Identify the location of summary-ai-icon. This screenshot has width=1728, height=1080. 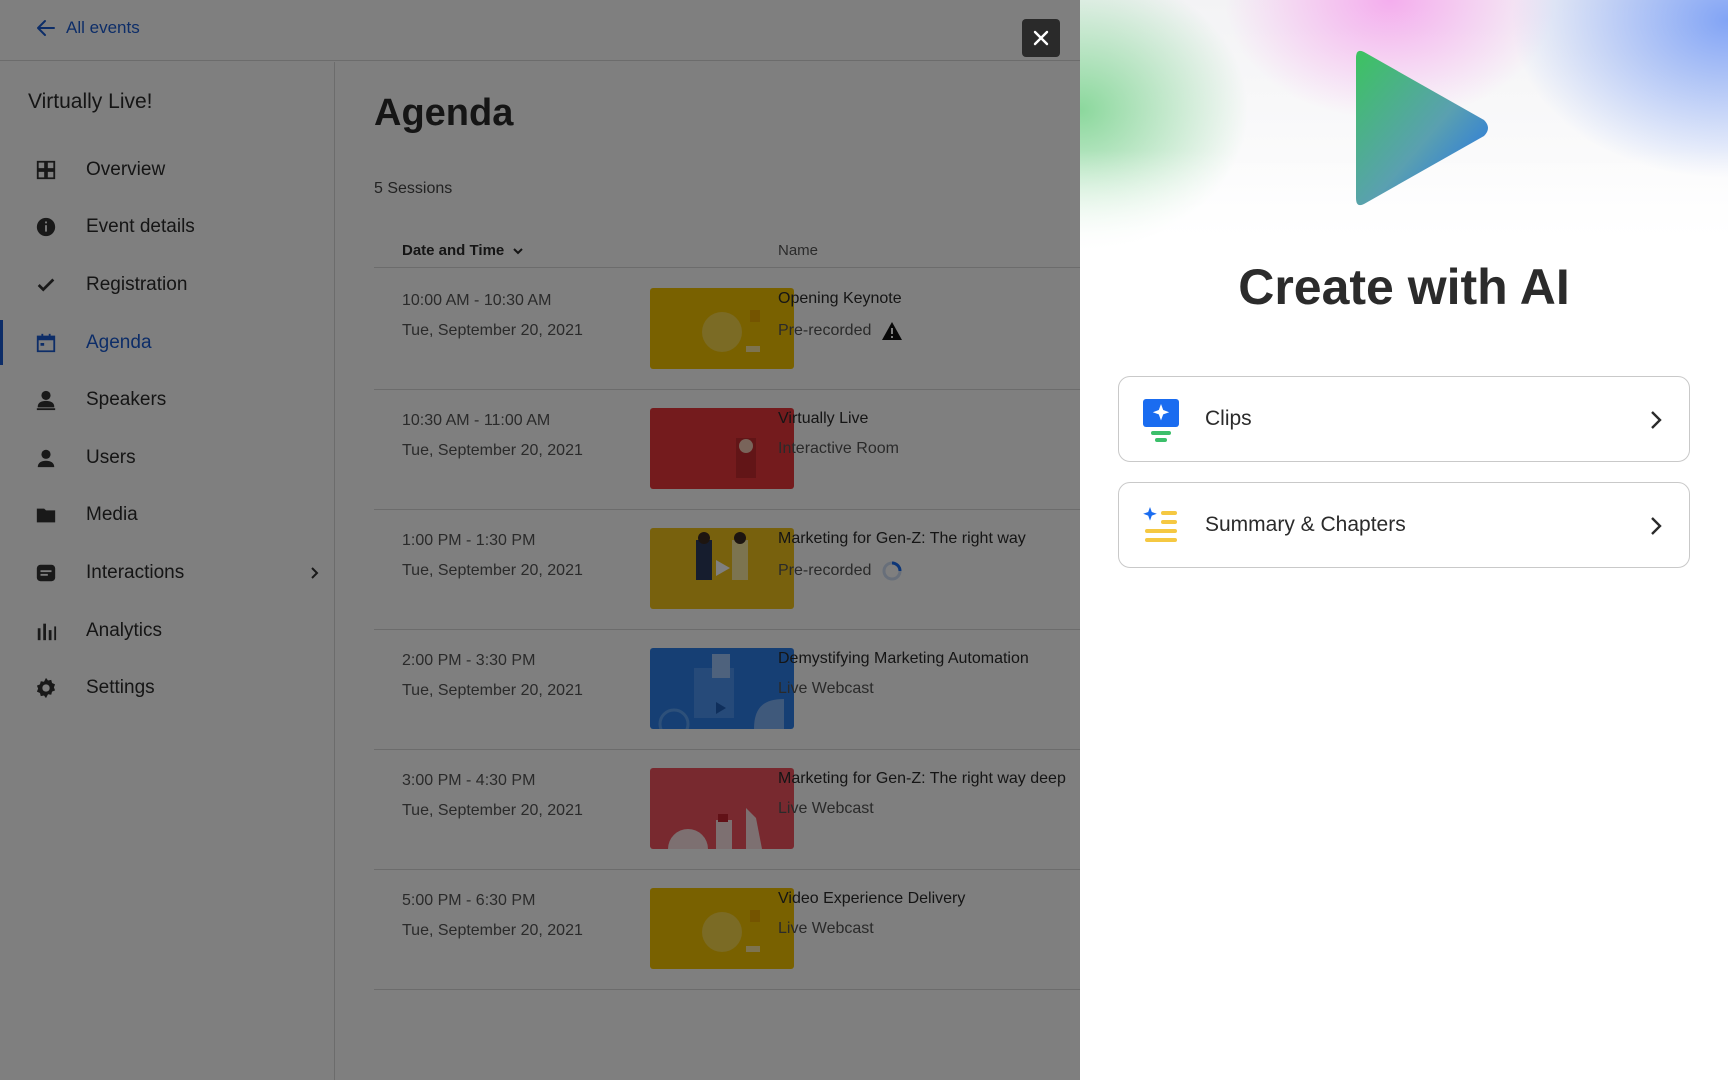
(1160, 524).